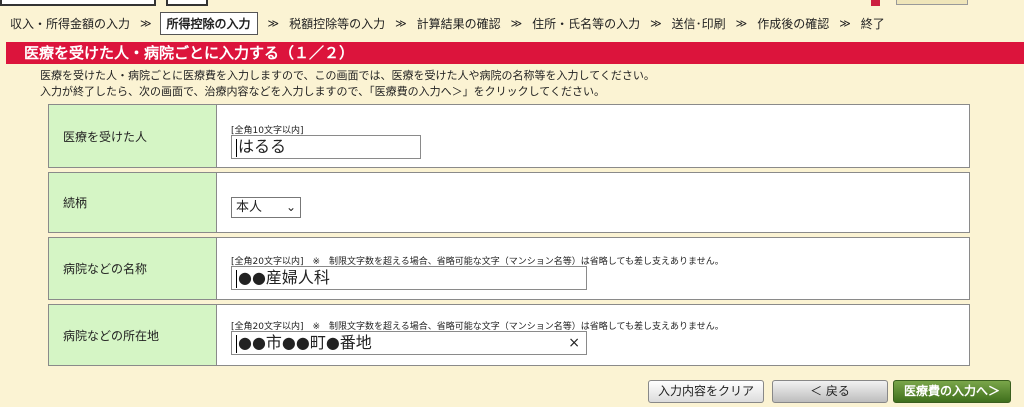 Image resolution: width=1024 pixels, height=407 pixels. Describe the element at coordinates (78, 3) in the screenshot. I see `top-cut-box` at that location.